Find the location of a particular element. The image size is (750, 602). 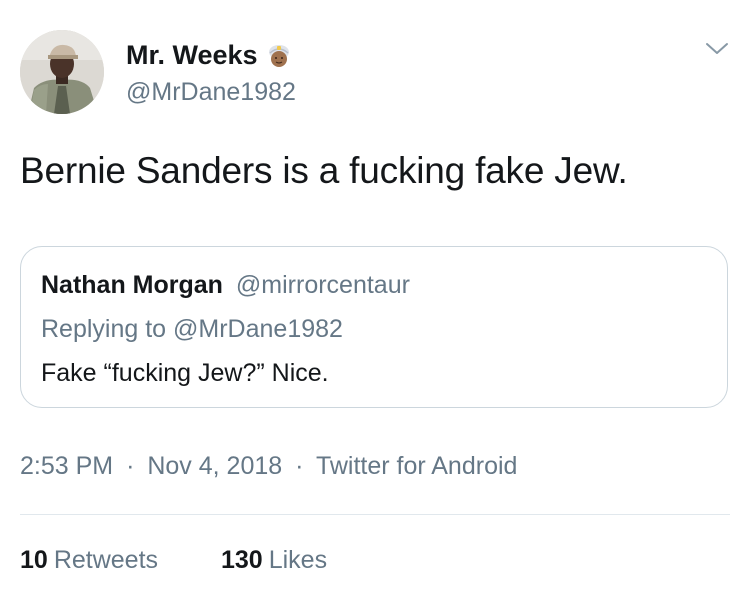

tweet-source: Twitter for Android is located at coordinates (416, 466).